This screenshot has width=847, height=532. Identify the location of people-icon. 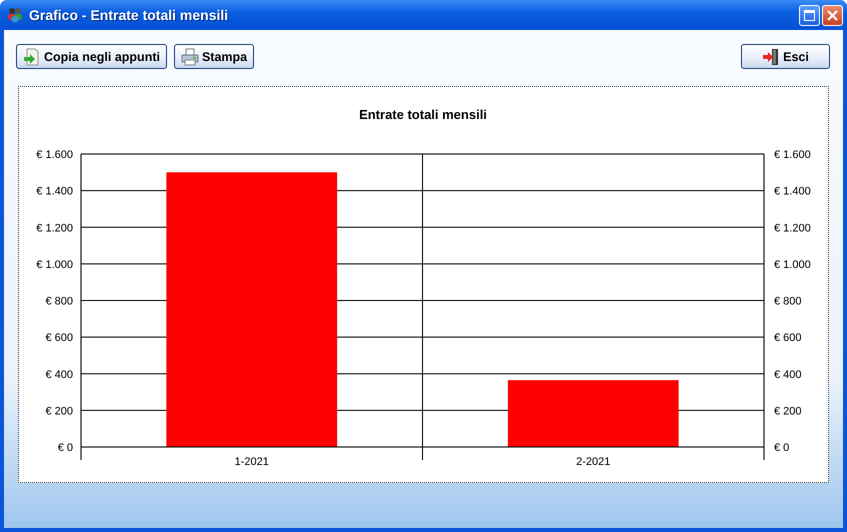
(15, 15).